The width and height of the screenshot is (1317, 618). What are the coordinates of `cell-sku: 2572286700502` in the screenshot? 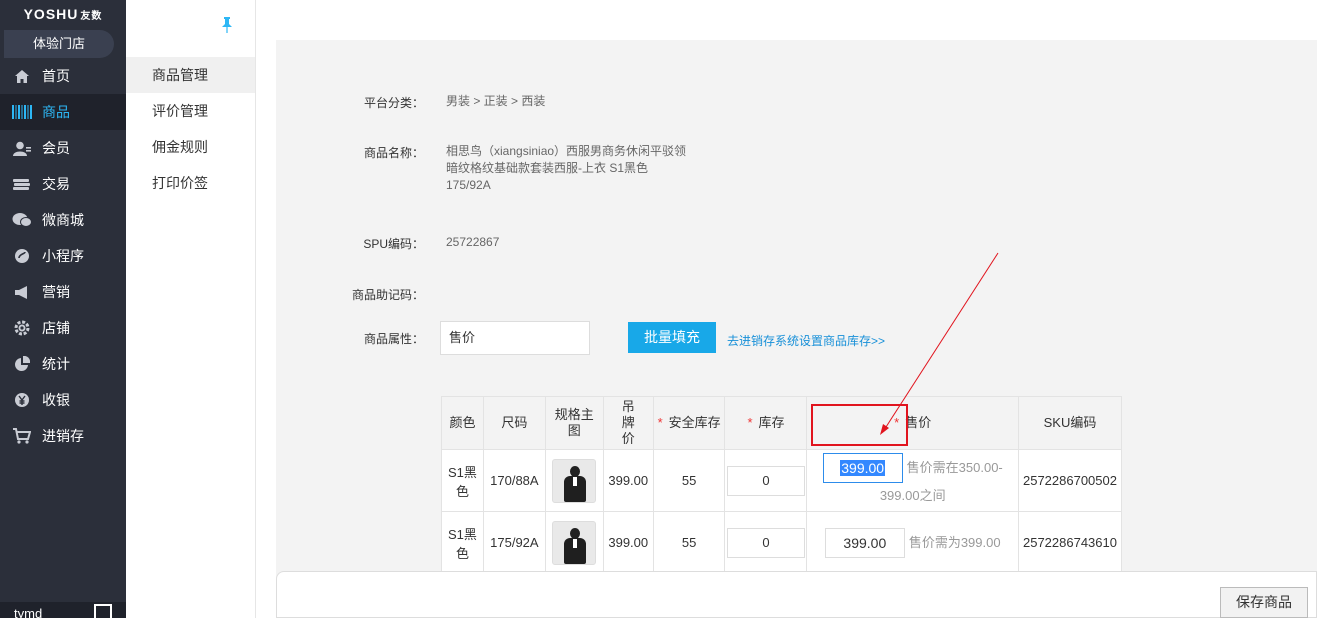 It's located at (1070, 480).